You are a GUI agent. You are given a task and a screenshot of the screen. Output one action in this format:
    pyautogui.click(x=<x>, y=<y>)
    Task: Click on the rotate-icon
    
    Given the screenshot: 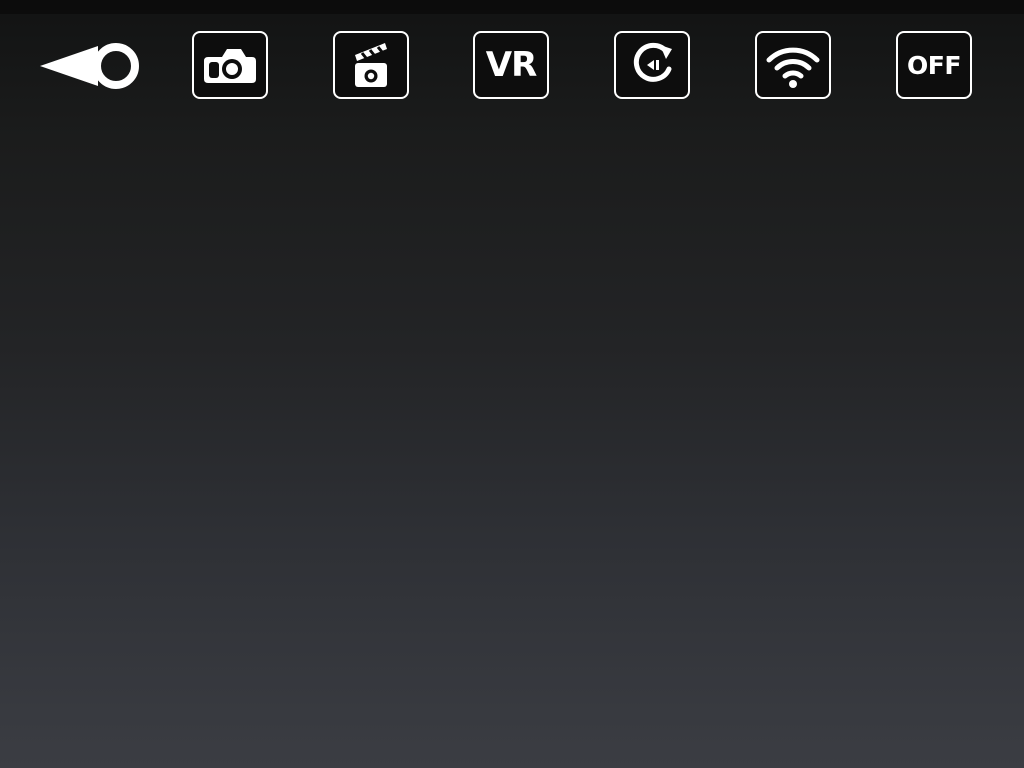 What is the action you would take?
    pyautogui.click(x=652, y=65)
    